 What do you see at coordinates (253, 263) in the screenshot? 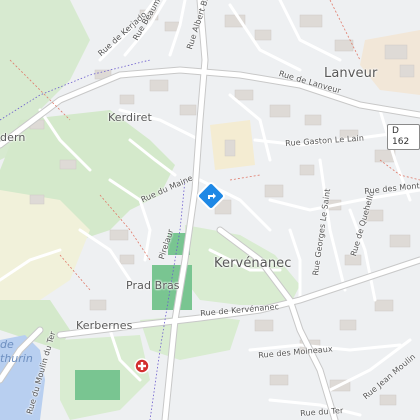
I see `place-label-kervenanec: Kervénanec` at bounding box center [253, 263].